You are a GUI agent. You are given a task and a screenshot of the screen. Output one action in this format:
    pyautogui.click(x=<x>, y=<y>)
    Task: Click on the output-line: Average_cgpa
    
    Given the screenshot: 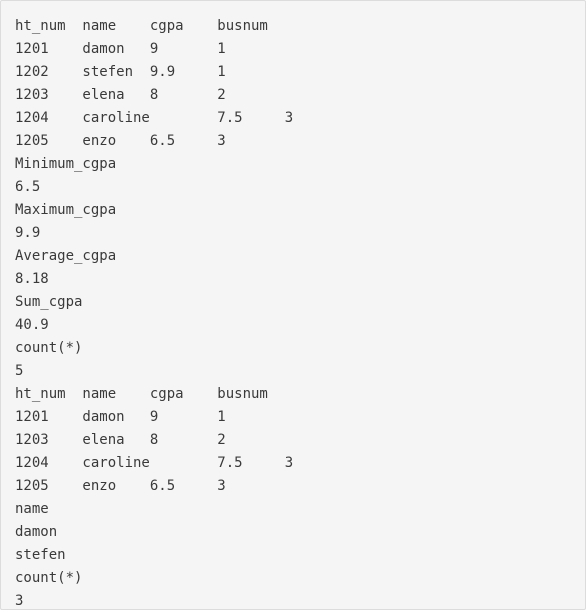 What is the action you would take?
    pyautogui.click(x=66, y=256)
    